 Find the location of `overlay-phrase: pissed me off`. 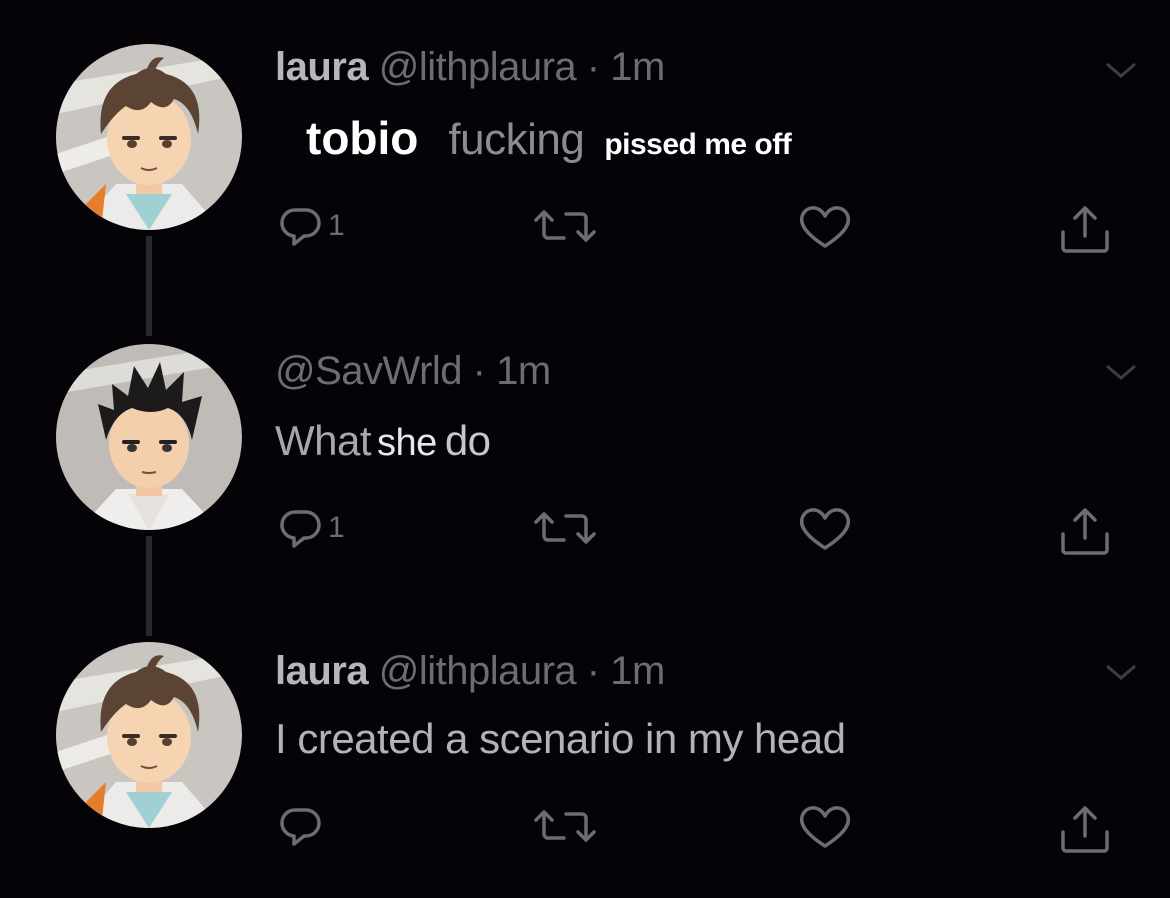

overlay-phrase: pissed me off is located at coordinates (698, 144).